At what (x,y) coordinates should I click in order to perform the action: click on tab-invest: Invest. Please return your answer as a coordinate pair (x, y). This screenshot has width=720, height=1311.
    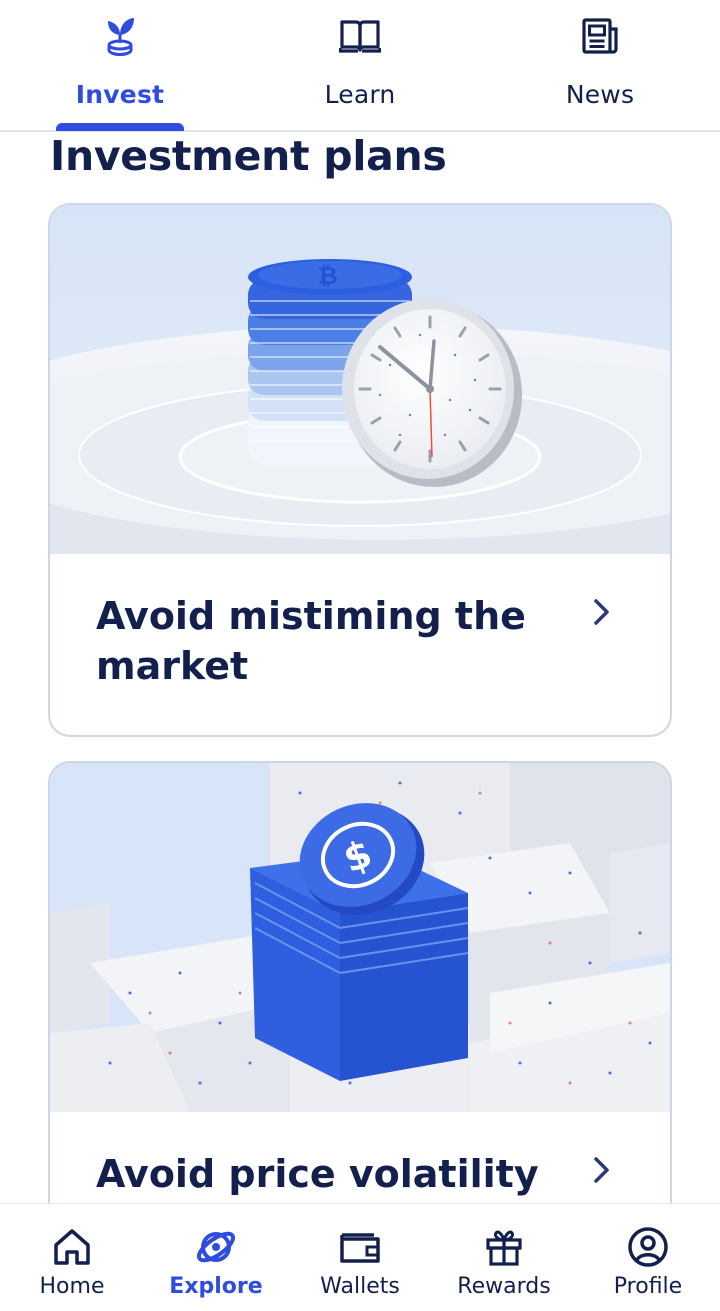
    Looking at the image, I should click on (120, 65).